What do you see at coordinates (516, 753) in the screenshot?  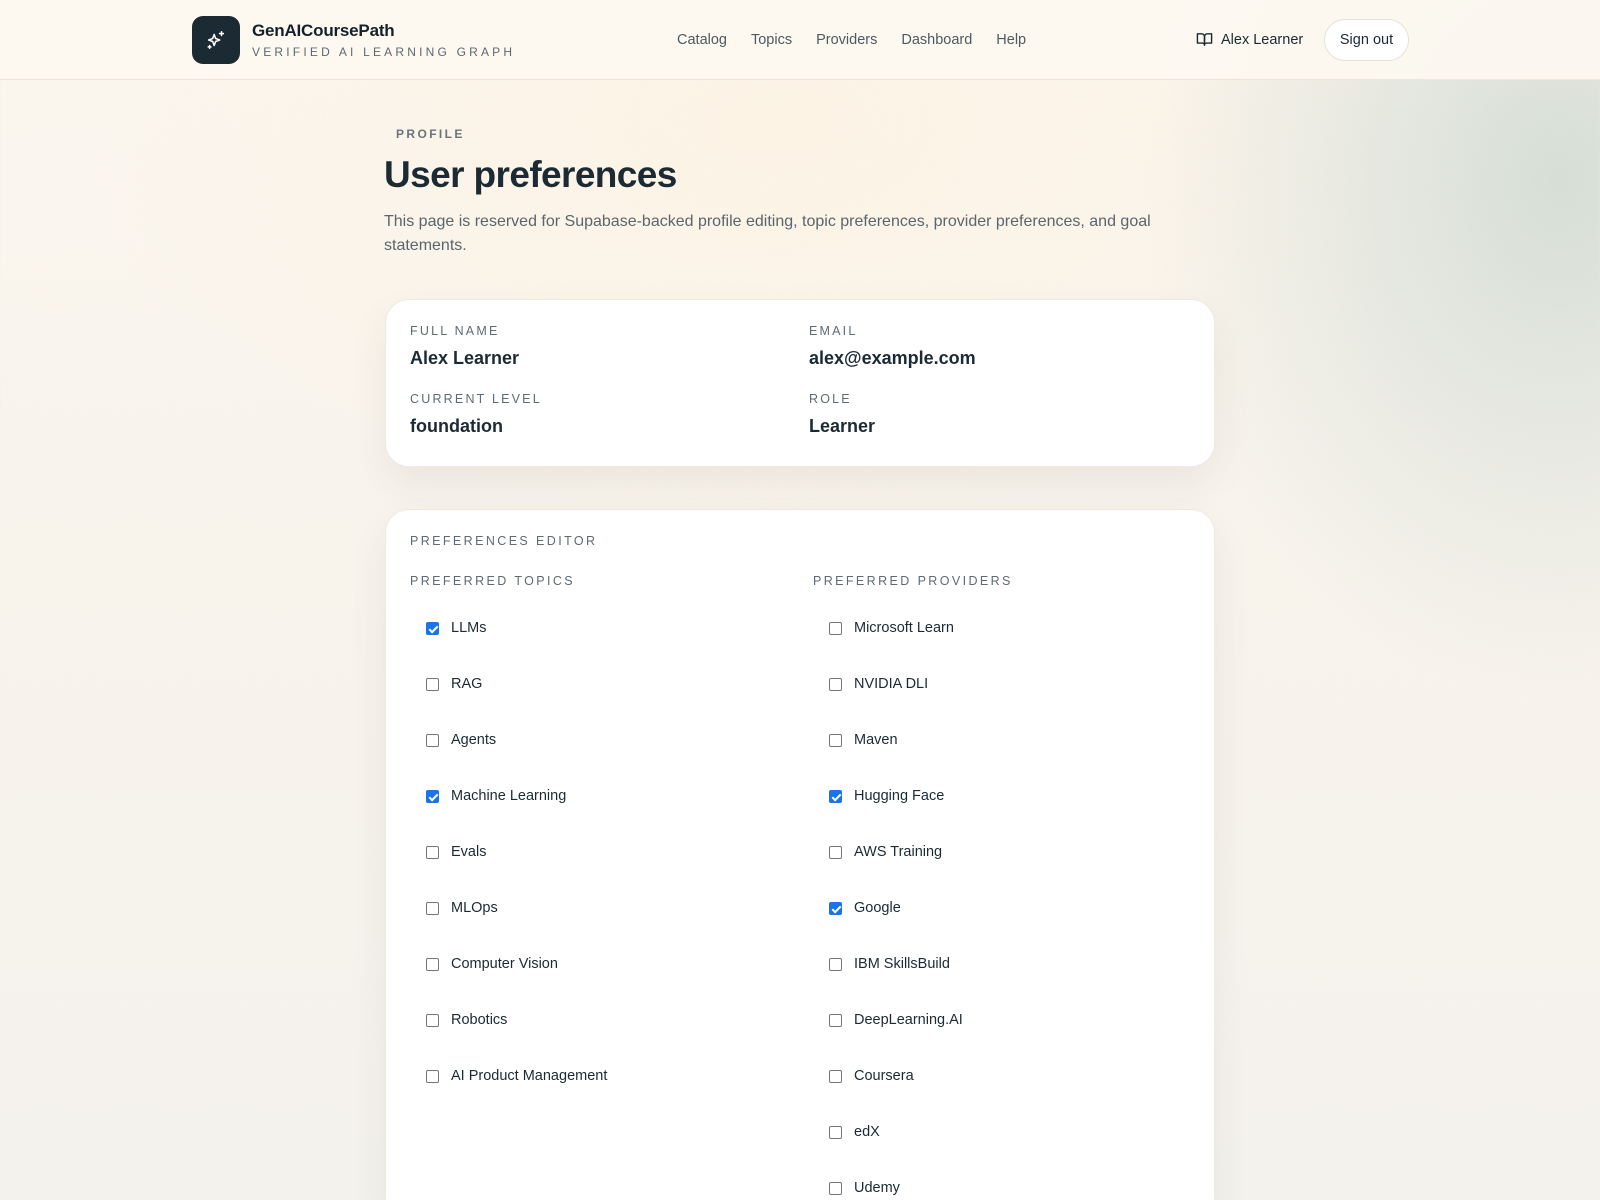 I see `topic-option-agents: Agents` at bounding box center [516, 753].